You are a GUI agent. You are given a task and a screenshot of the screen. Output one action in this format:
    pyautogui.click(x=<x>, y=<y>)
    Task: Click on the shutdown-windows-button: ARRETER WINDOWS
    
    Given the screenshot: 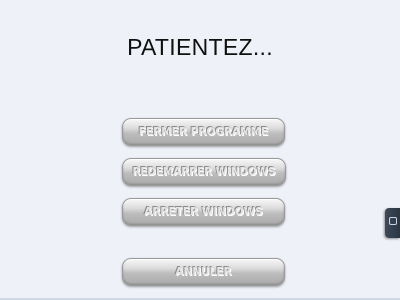 What is the action you would take?
    pyautogui.click(x=203, y=212)
    